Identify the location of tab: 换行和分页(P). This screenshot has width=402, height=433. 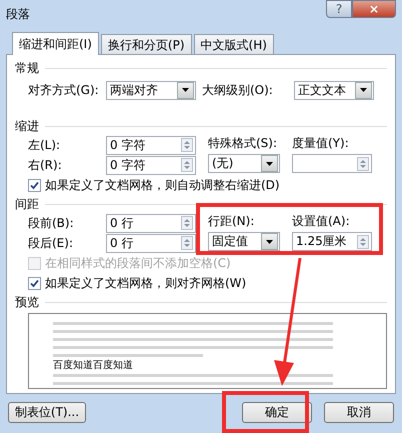
(146, 44).